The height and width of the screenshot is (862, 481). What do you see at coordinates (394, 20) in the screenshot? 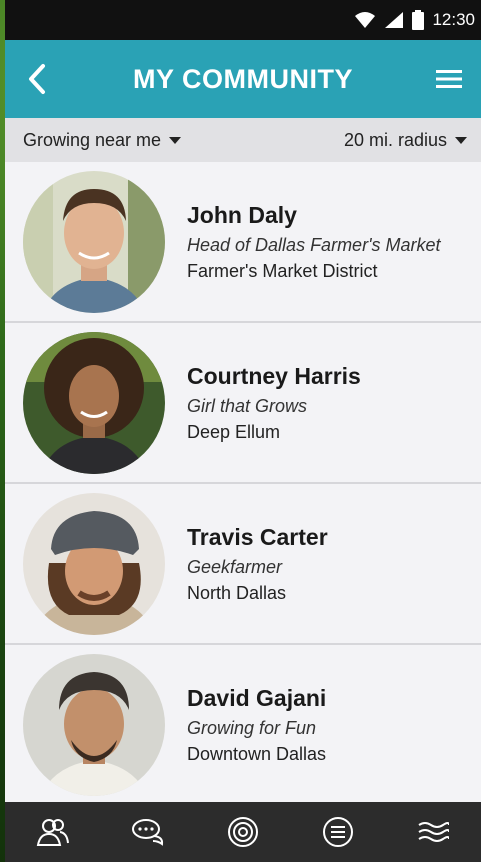
I see `signal-icon` at bounding box center [394, 20].